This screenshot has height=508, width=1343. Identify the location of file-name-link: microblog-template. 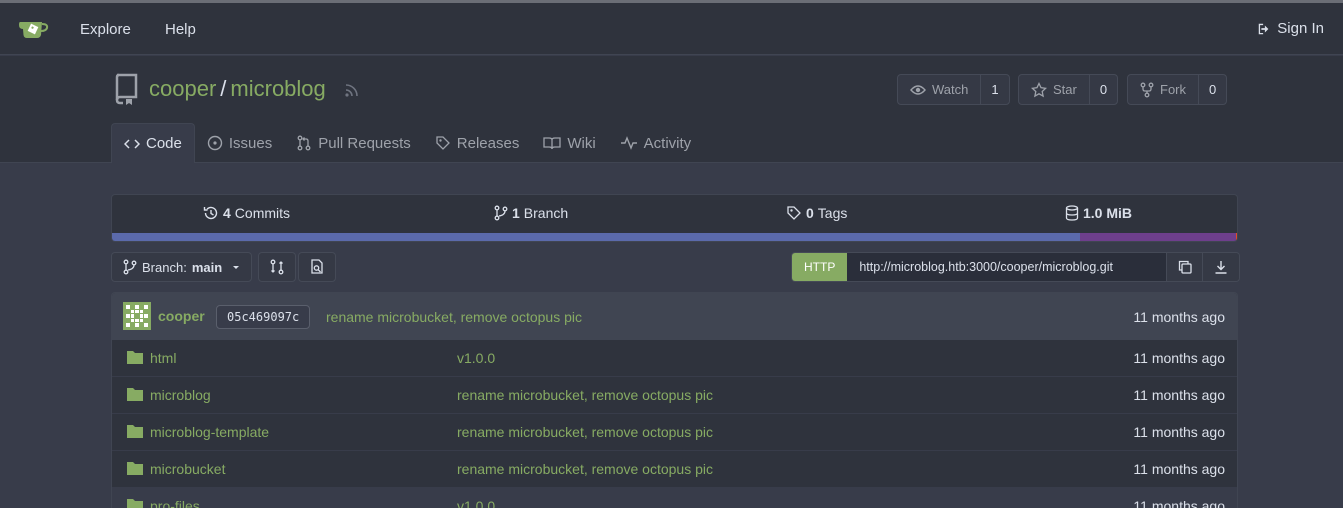
(209, 432).